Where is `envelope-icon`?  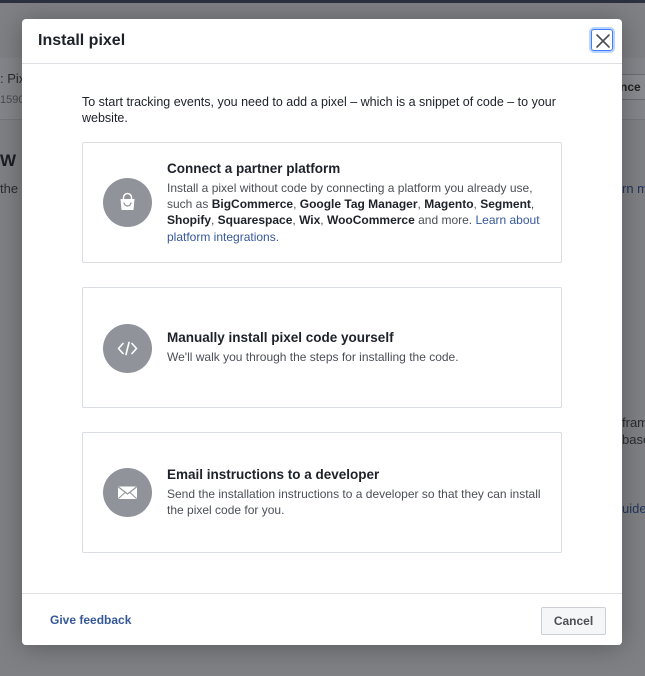 envelope-icon is located at coordinates (127, 492).